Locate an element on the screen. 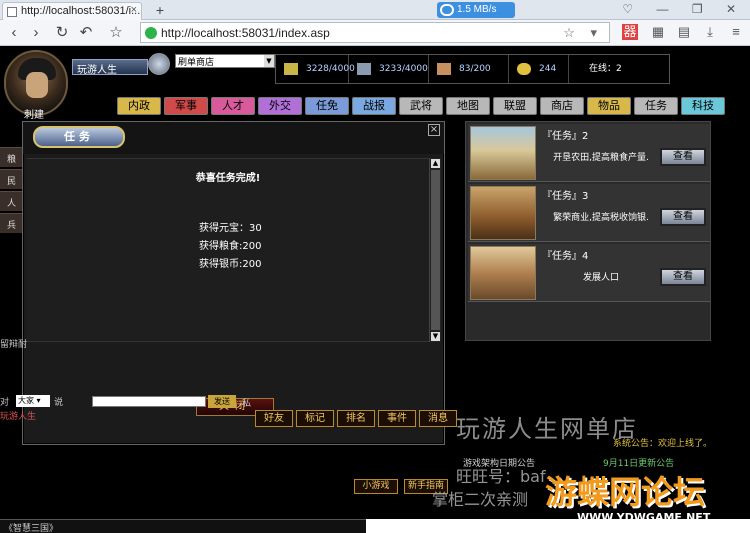 This screenshot has height=533, width=750. address-url: http://localhost:58031/index.asp is located at coordinates (245, 33).